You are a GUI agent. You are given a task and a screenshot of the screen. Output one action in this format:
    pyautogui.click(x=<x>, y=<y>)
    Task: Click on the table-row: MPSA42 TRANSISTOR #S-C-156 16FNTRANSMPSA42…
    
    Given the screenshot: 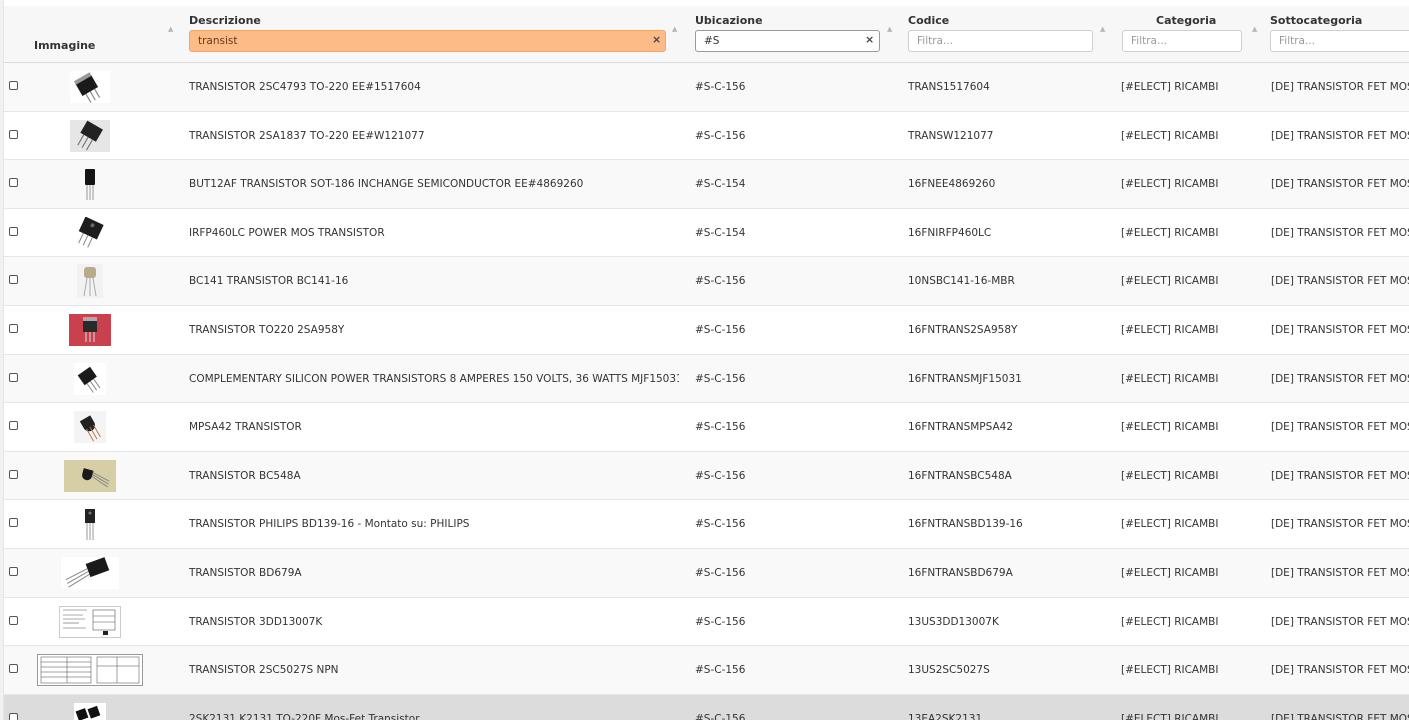 What is the action you would take?
    pyautogui.click(x=704, y=427)
    